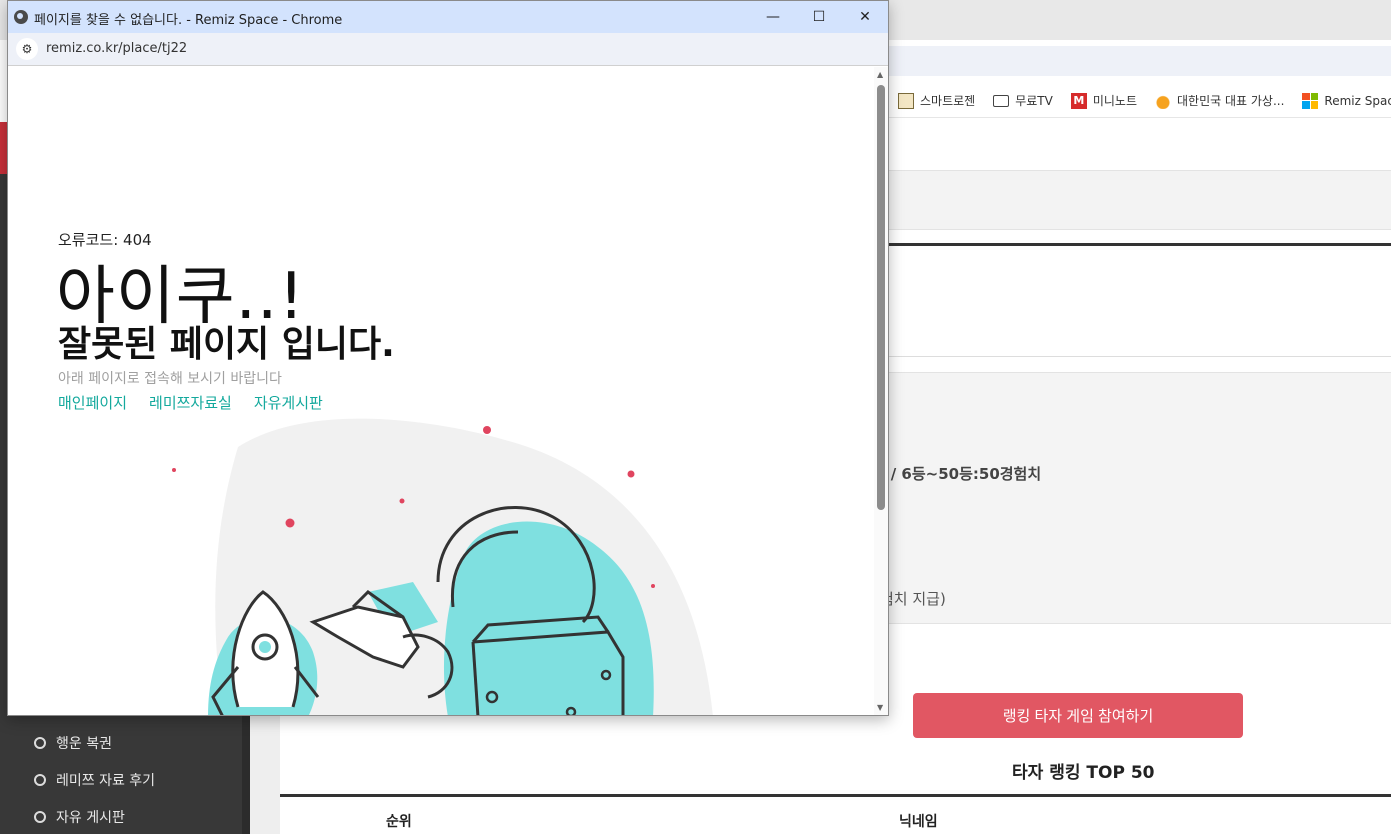 Image resolution: width=1391 pixels, height=834 pixels. Describe the element at coordinates (1083, 773) in the screenshot. I see `ranking-title: 타자 랭킹 TOP 50` at that location.